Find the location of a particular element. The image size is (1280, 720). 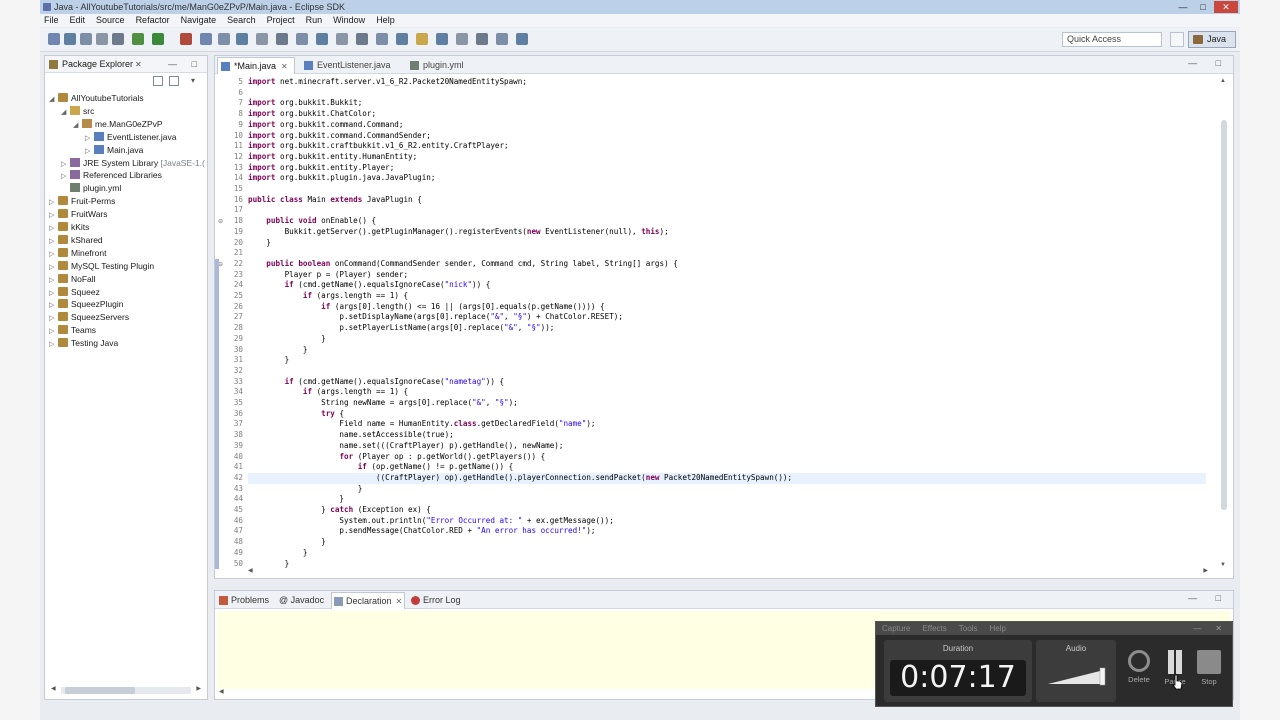

tree-item: ▷ MySQL Testing Plugin is located at coordinates (101, 266).